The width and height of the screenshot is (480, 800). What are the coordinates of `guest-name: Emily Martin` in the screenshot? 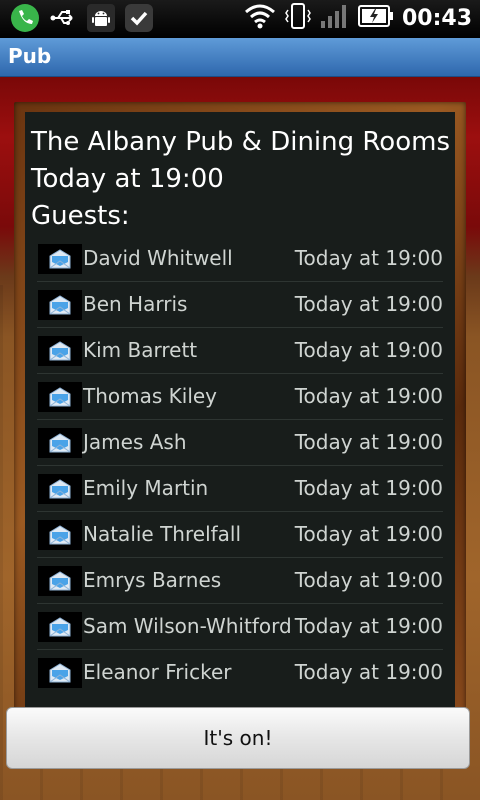 It's located at (146, 488).